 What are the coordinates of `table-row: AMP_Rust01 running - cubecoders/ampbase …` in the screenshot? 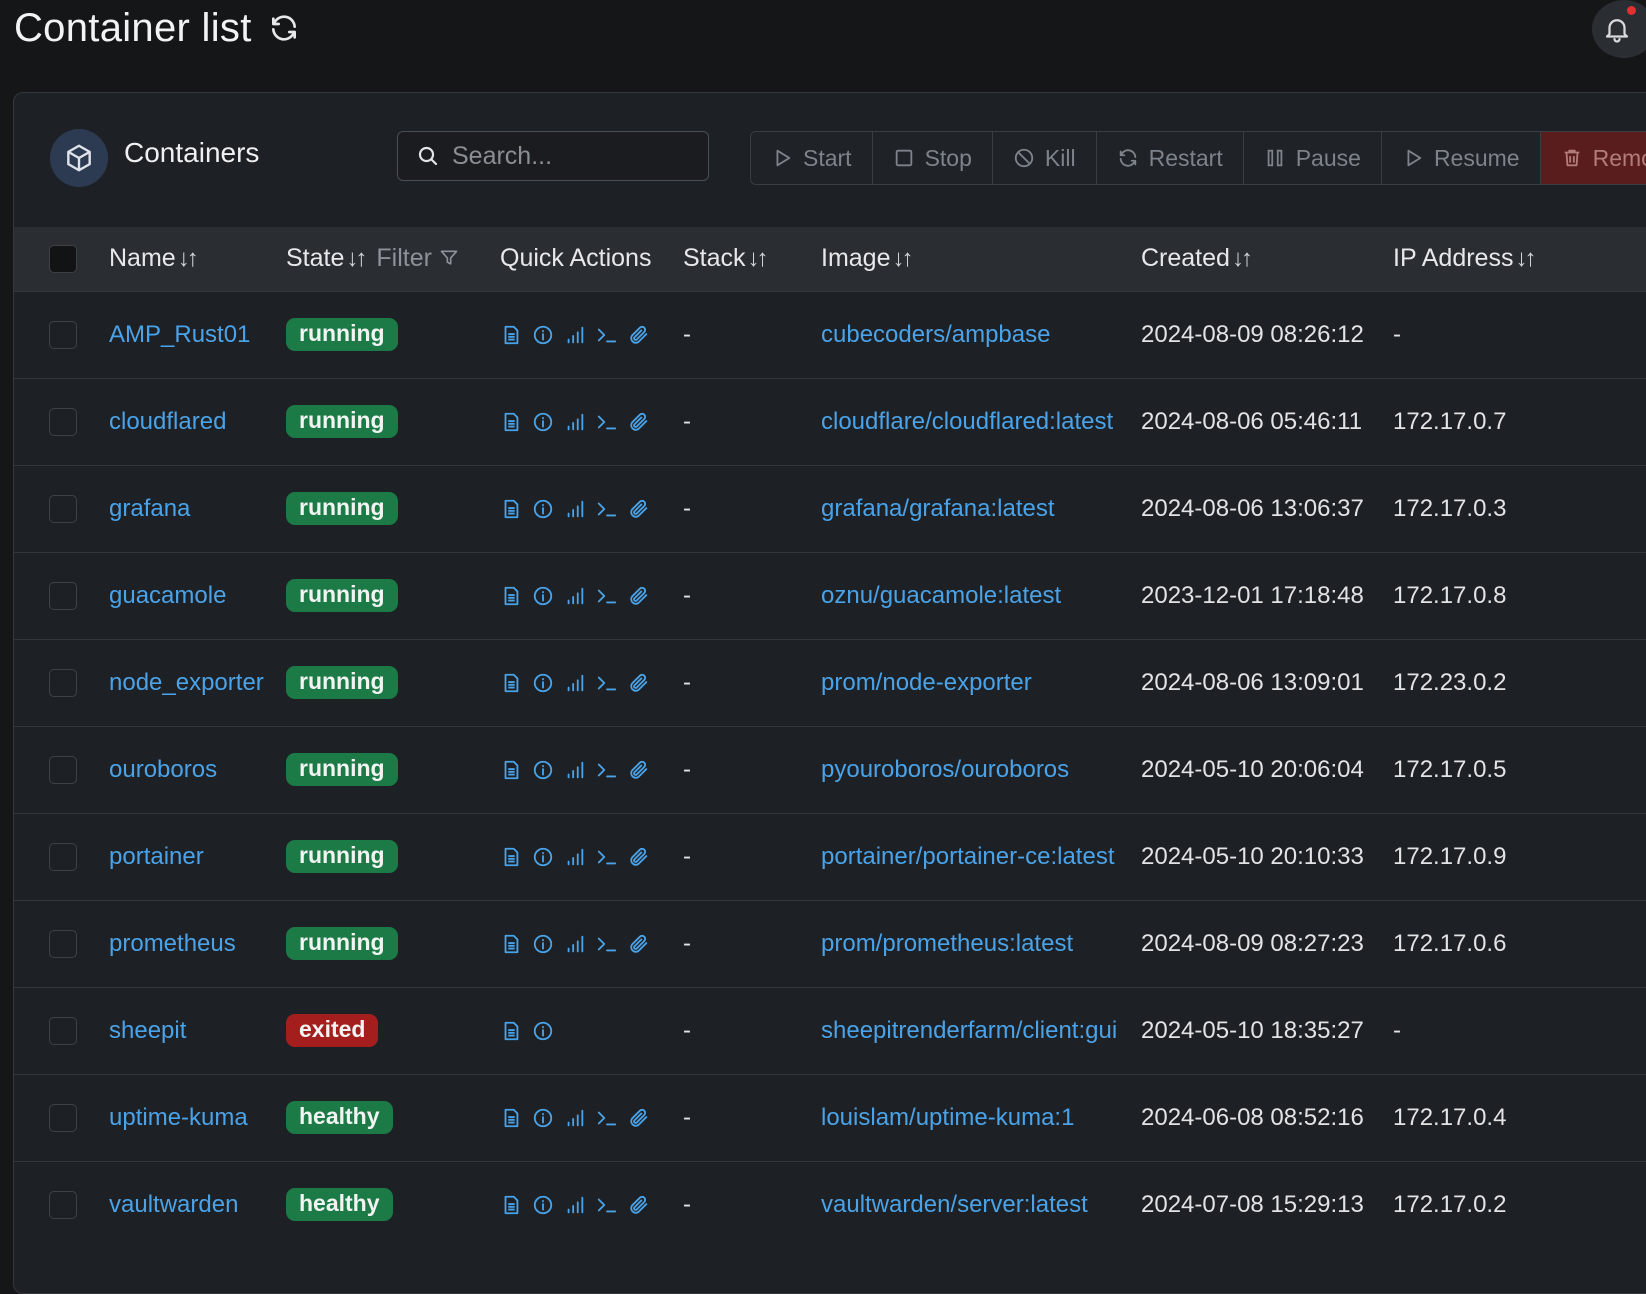 It's located at (830, 334).